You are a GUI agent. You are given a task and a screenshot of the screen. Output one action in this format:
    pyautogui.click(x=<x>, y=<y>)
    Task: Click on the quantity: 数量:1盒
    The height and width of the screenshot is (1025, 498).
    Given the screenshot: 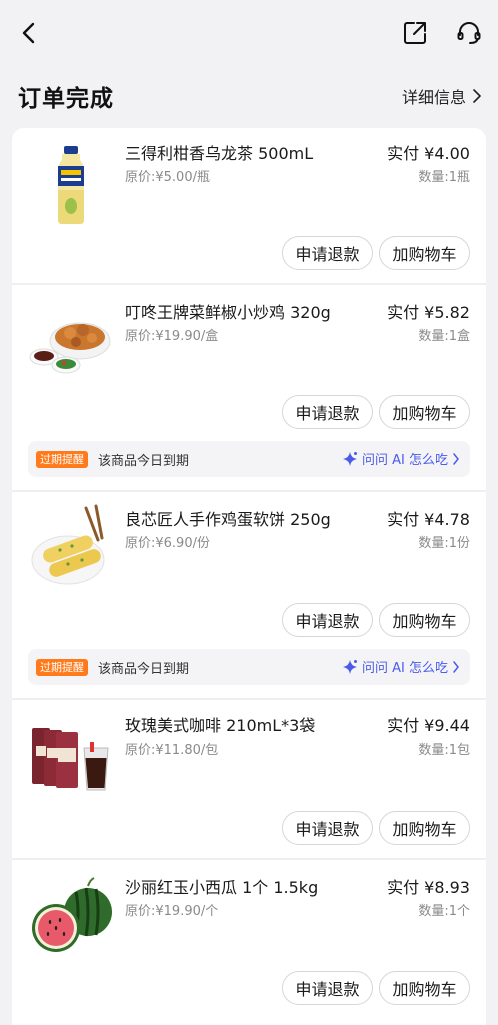 What is the action you would take?
    pyautogui.click(x=444, y=336)
    